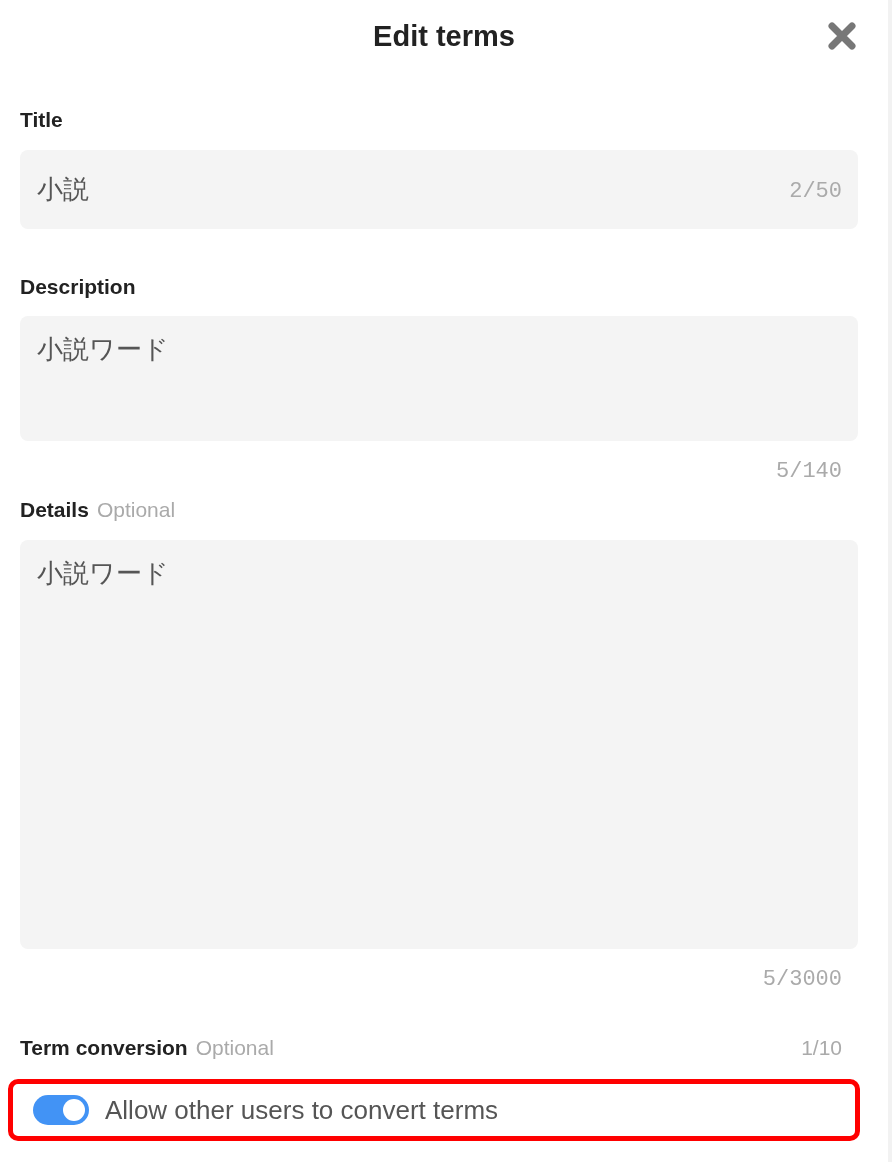 The height and width of the screenshot is (1162, 892). Describe the element at coordinates (54, 510) in the screenshot. I see `field-label: Details` at that location.